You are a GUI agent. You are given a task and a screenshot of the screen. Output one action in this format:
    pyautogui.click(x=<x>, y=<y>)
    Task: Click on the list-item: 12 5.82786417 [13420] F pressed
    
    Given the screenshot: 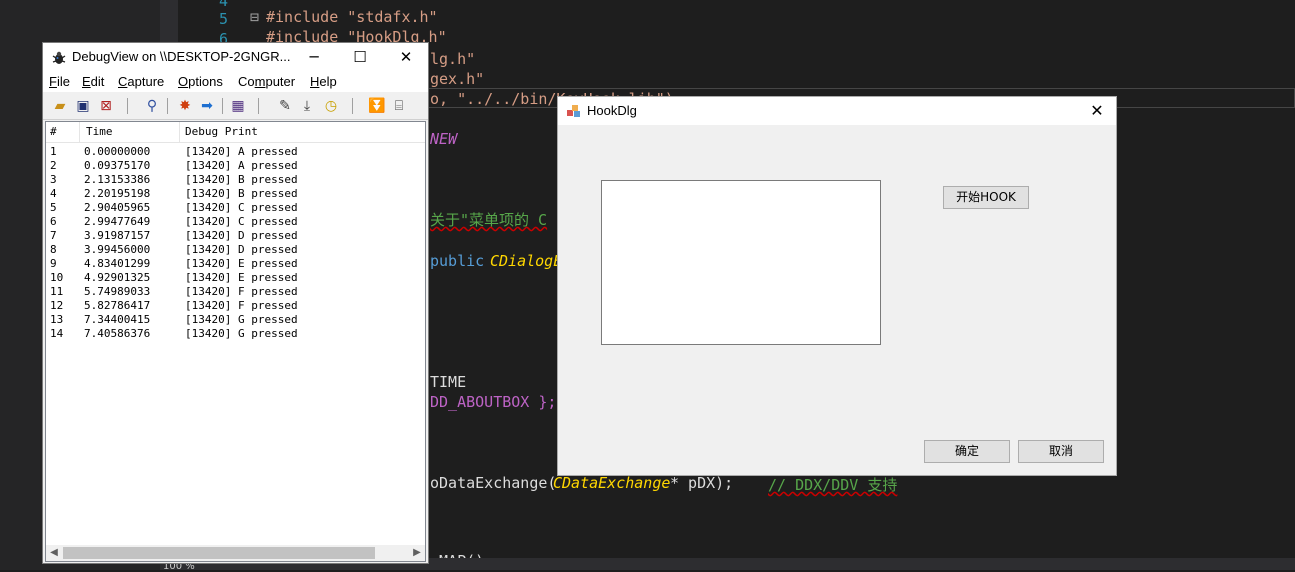 What is the action you would take?
    pyautogui.click(x=235, y=306)
    